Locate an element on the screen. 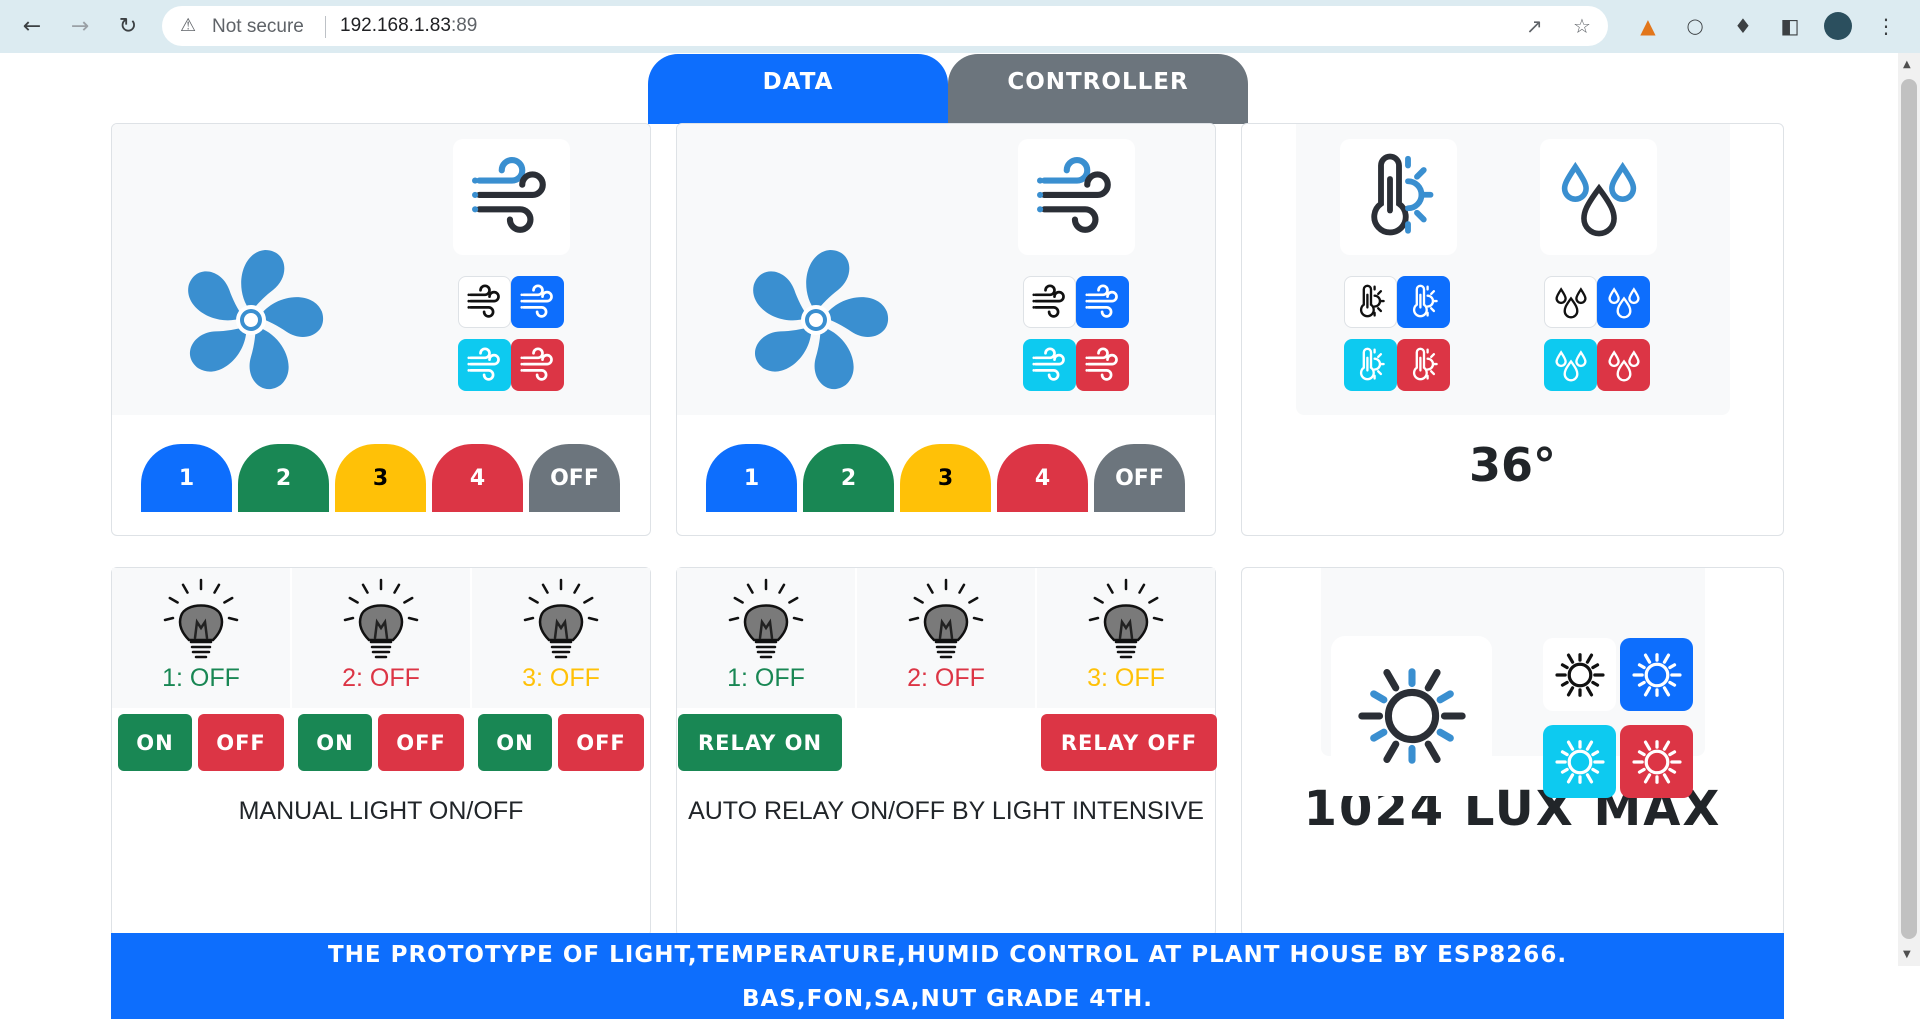  share-icon: ↗ is located at coordinates (1534, 26).